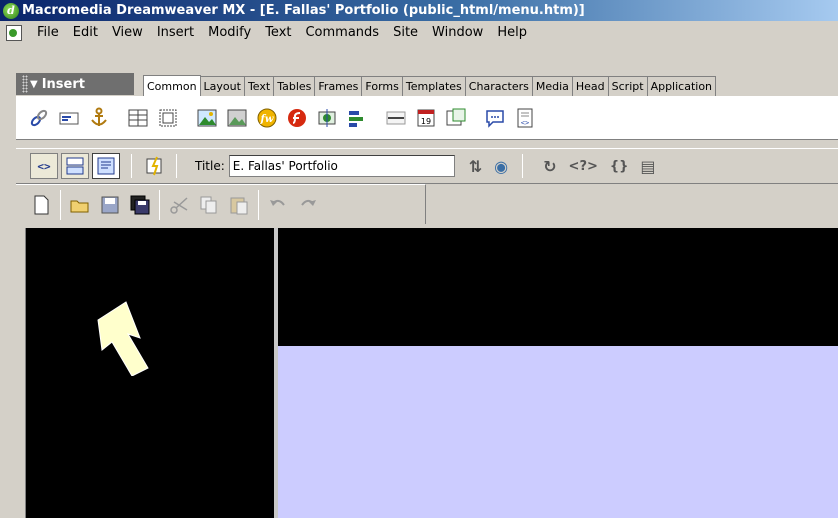 This screenshot has width=838, height=518. Describe the element at coordinates (342, 32) in the screenshot. I see `menu-commands: Commands` at that location.